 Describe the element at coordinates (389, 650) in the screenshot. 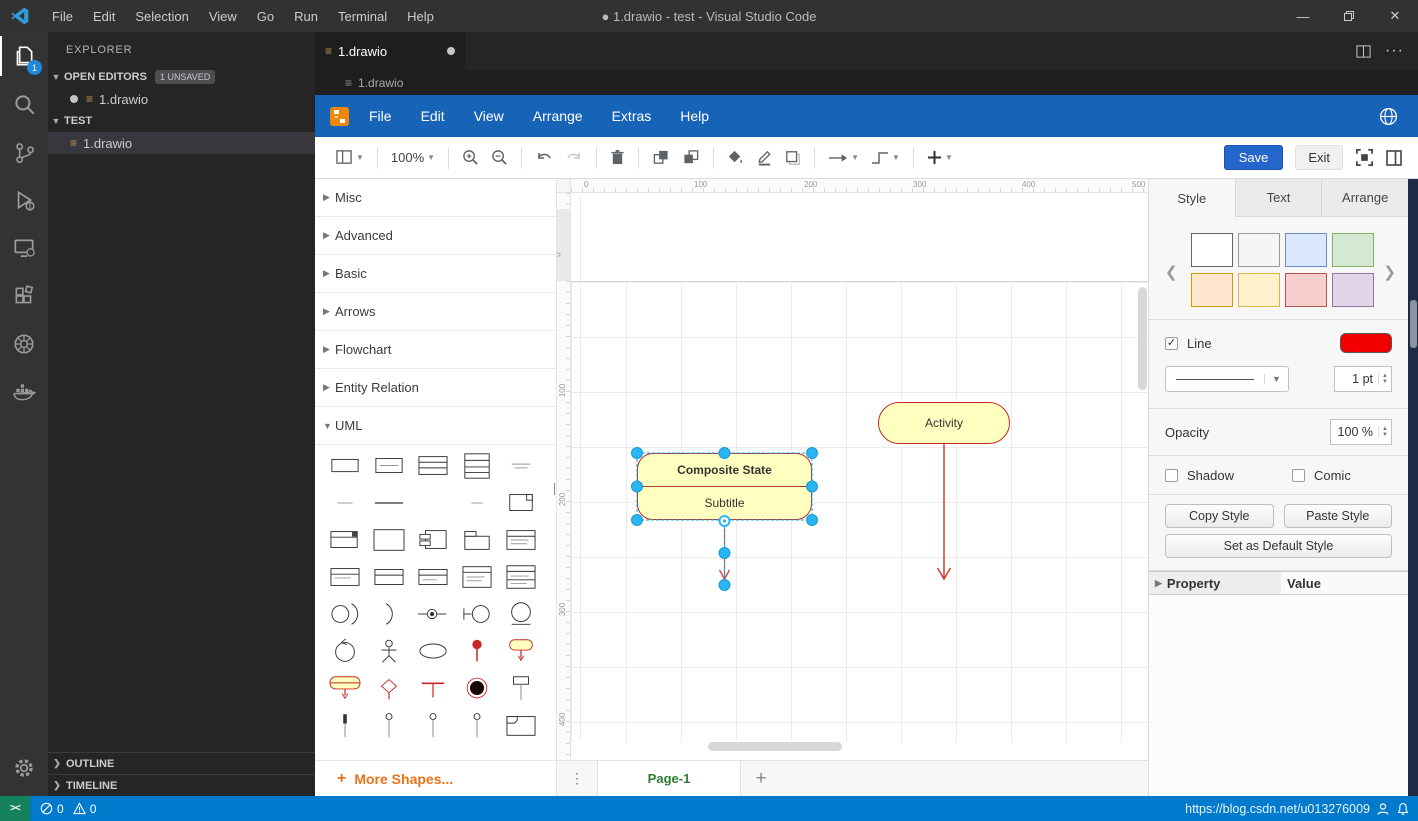

I see `palette-shape-actor` at that location.